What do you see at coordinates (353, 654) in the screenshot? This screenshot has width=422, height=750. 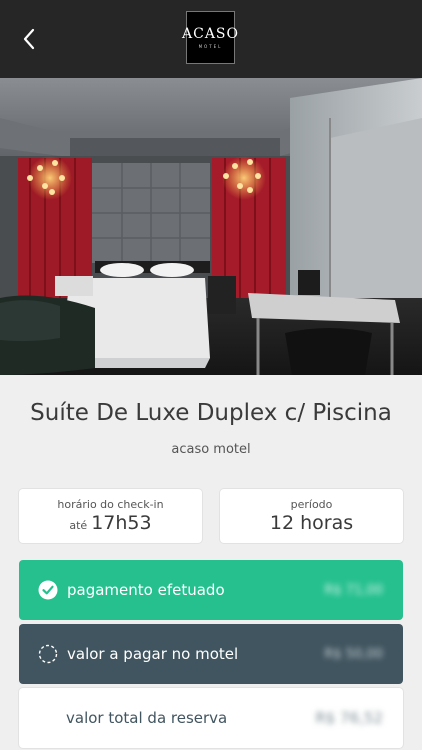 I see `due-amount: R$ 50,00` at bounding box center [353, 654].